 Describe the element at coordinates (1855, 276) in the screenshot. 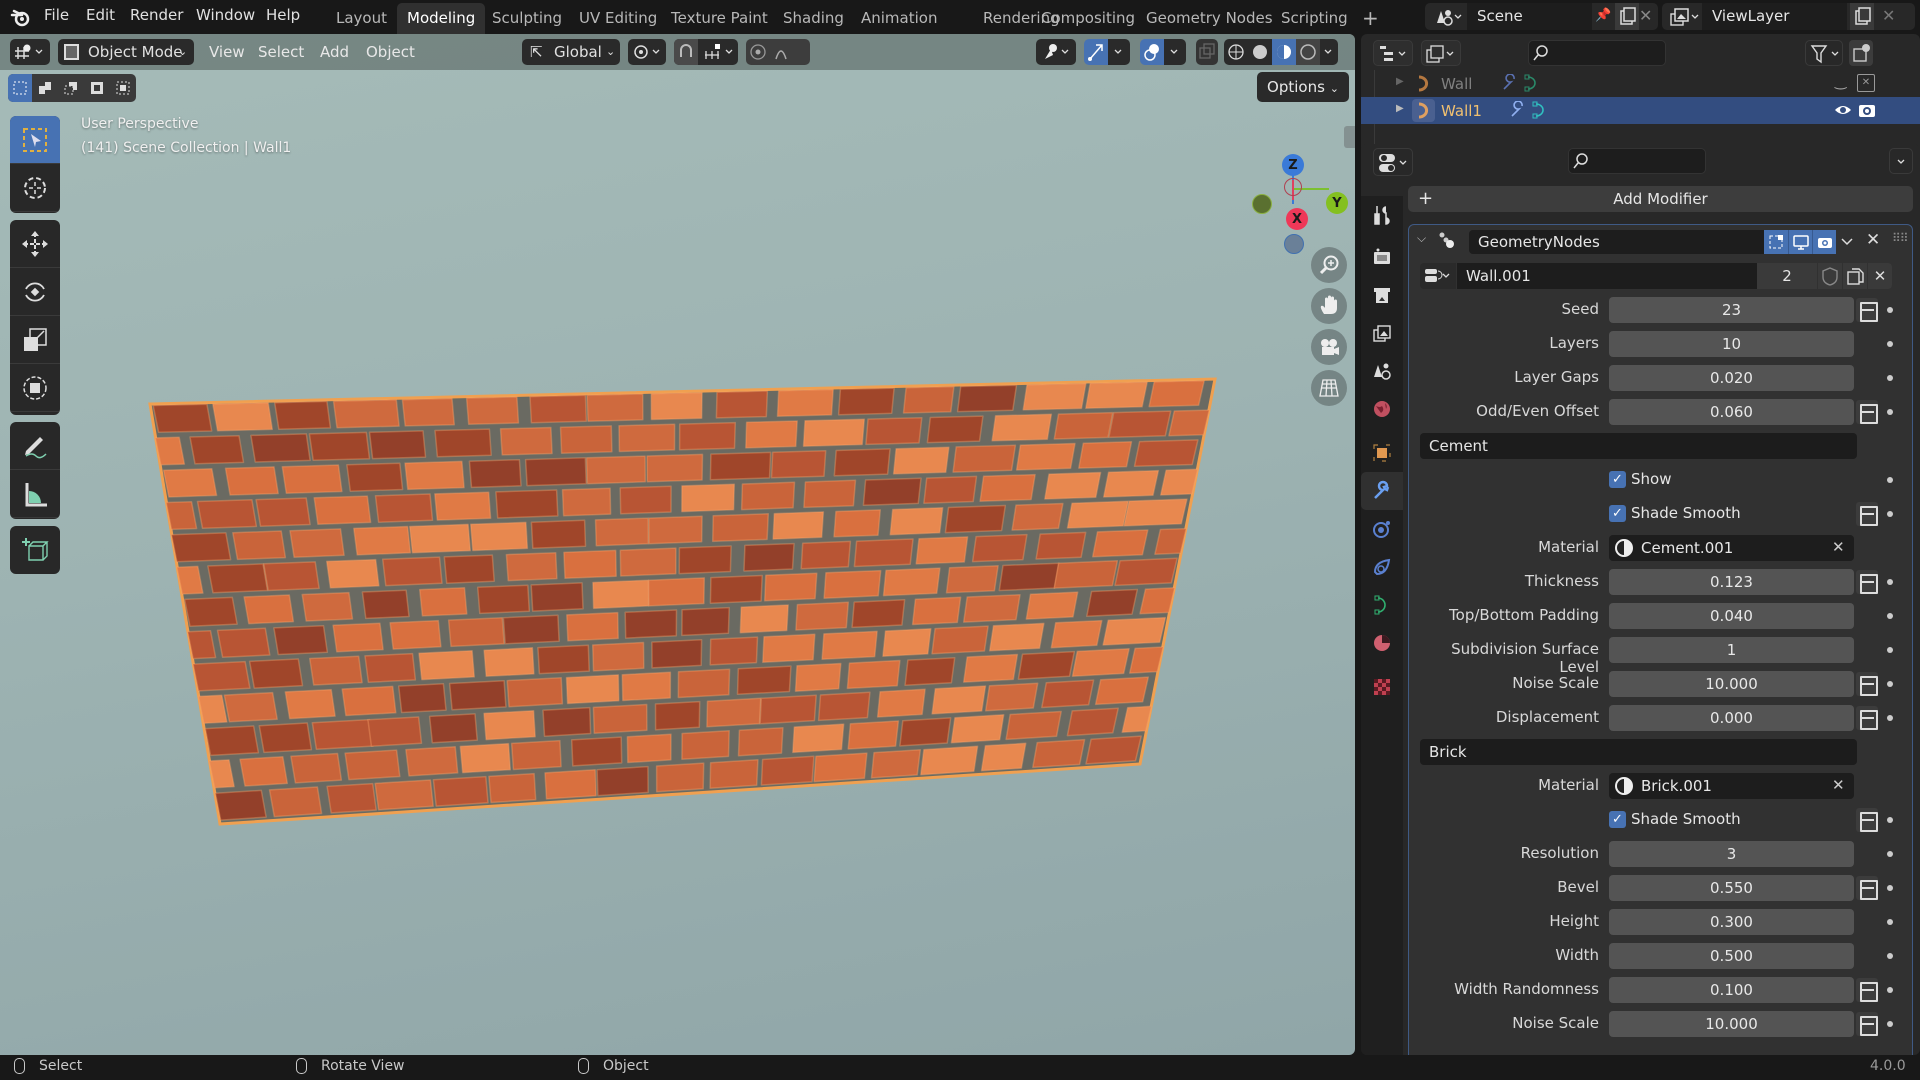

I see `duplicate-node-group-icon` at that location.